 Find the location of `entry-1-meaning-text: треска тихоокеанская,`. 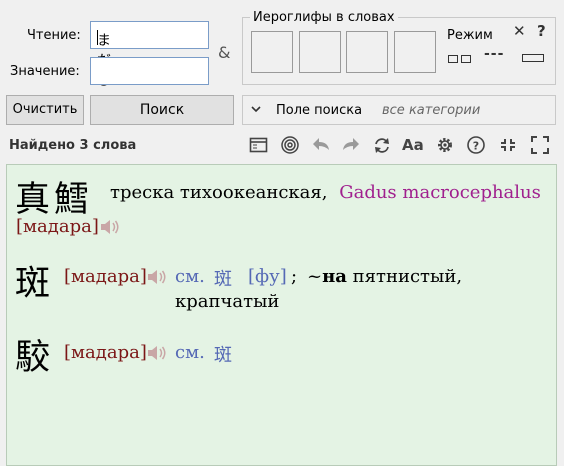

entry-1-meaning-text: треска тихоокеанская, is located at coordinates (219, 192).